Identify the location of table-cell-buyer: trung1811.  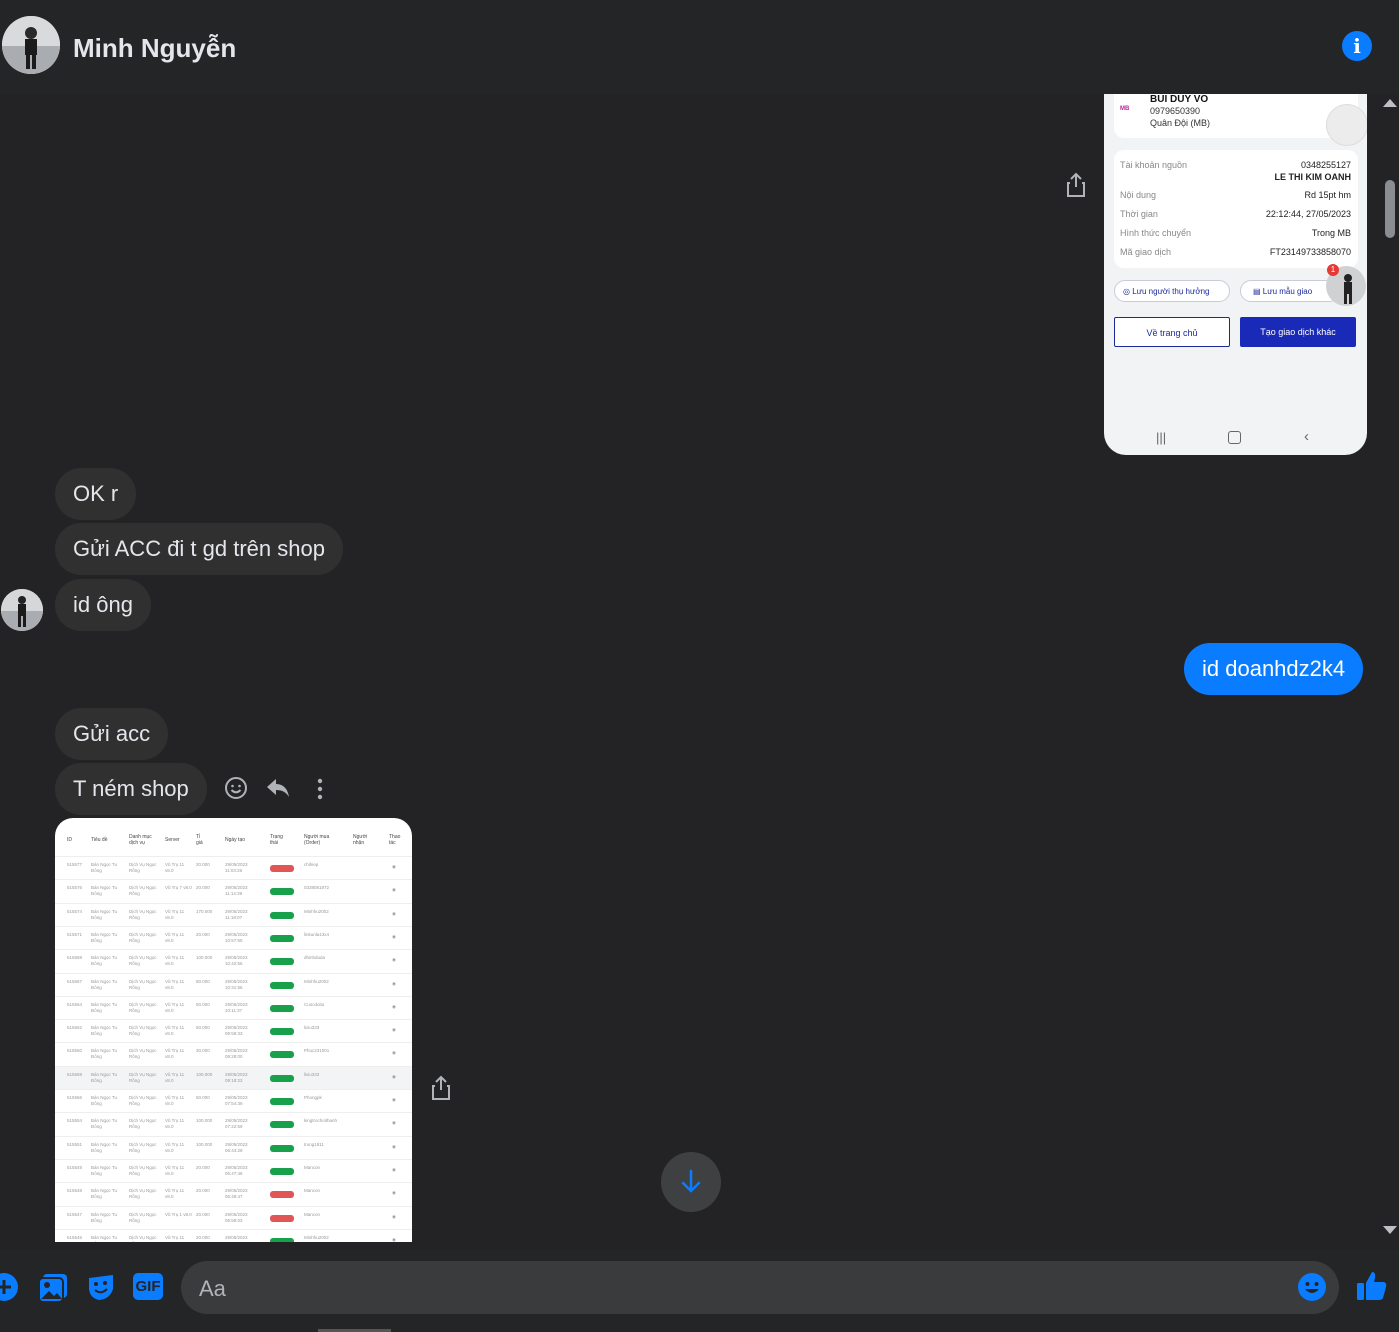
(314, 1144).